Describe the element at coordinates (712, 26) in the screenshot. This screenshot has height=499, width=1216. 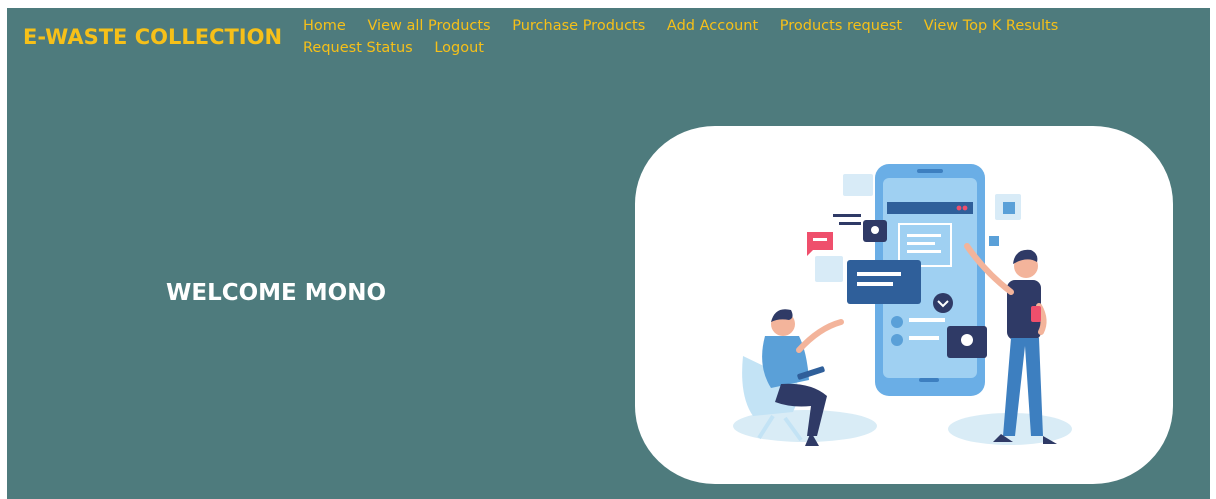
I see `nav-add-account: Add Account` at that location.